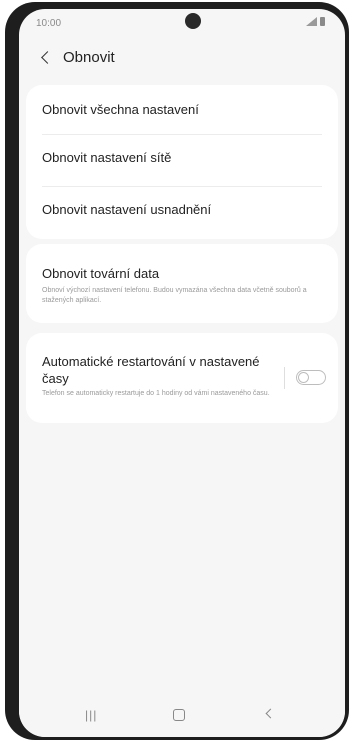 This screenshot has height=742, width=354. I want to click on app-header: Obnovit, so click(182, 60).